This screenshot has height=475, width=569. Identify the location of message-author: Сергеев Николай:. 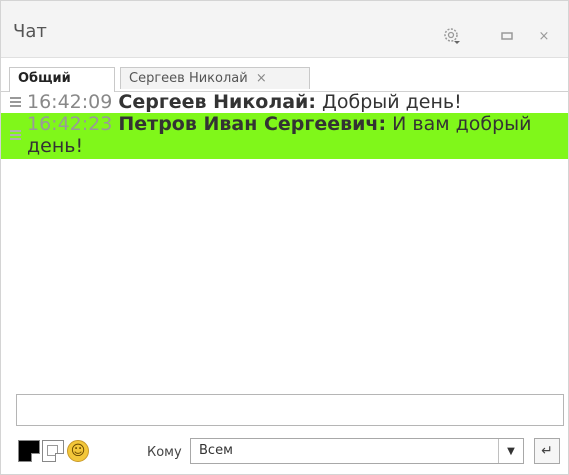
(217, 102).